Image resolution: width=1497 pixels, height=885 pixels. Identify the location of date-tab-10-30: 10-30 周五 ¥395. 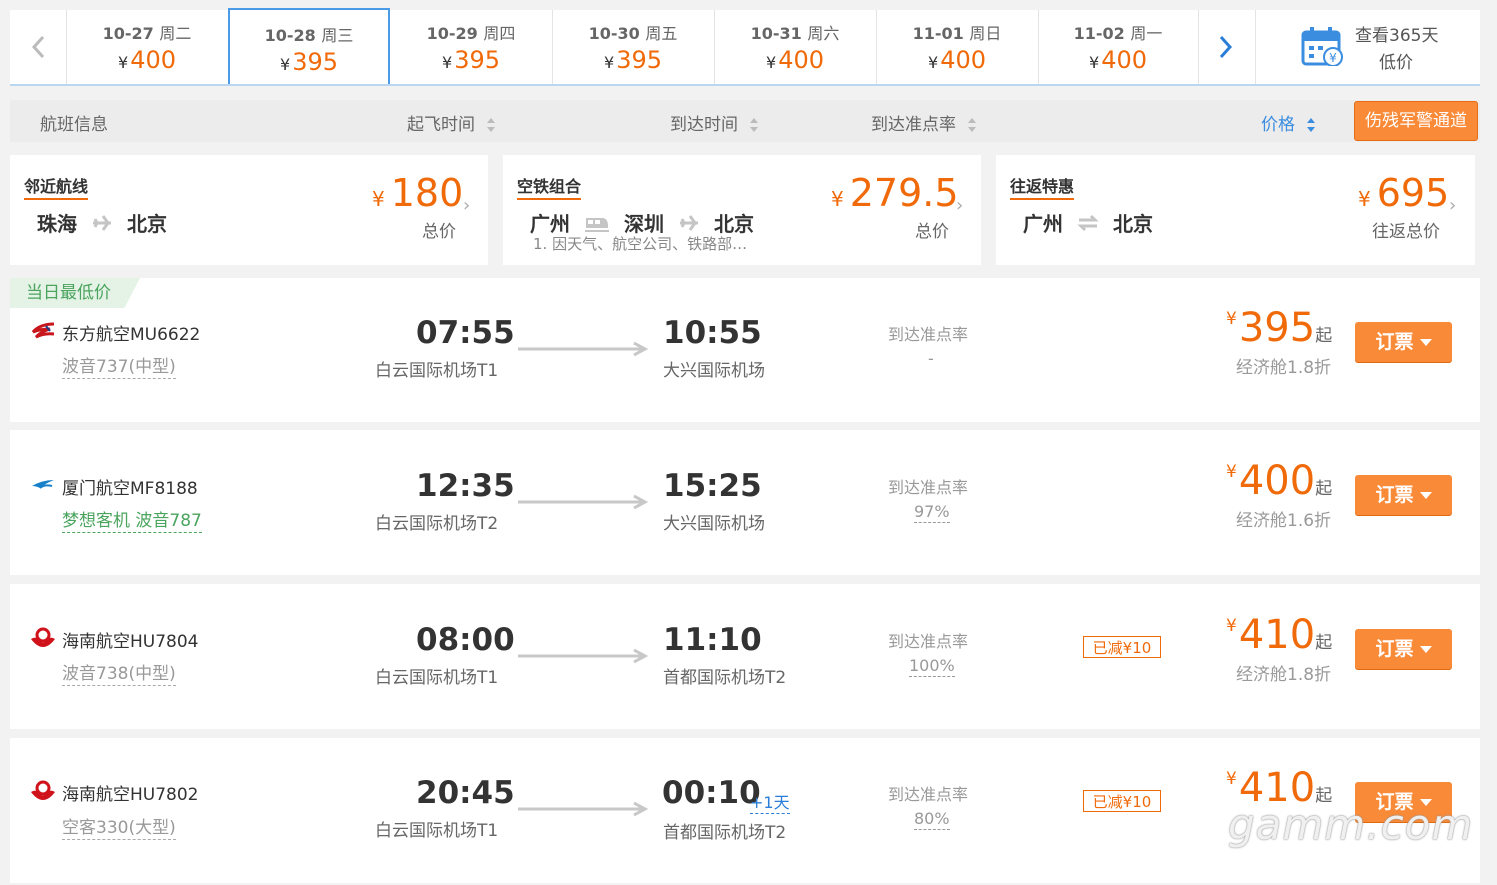
(633, 47).